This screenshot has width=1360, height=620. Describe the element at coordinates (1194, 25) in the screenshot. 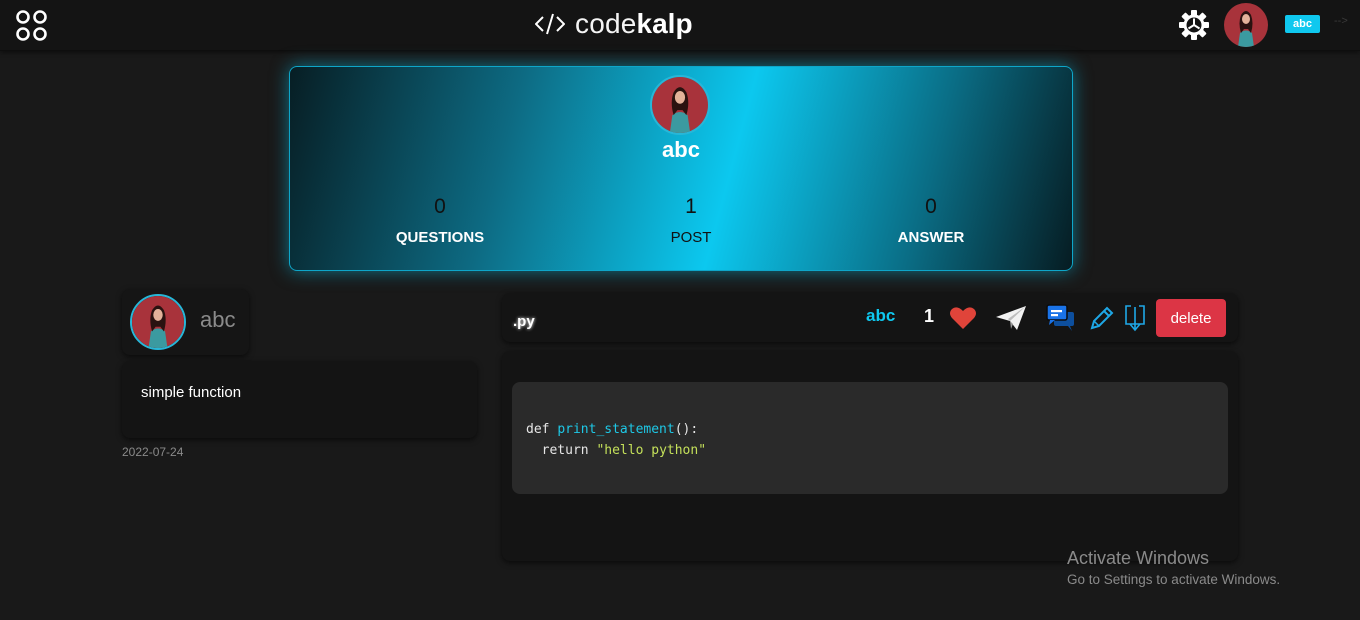

I see `gear-icon` at that location.